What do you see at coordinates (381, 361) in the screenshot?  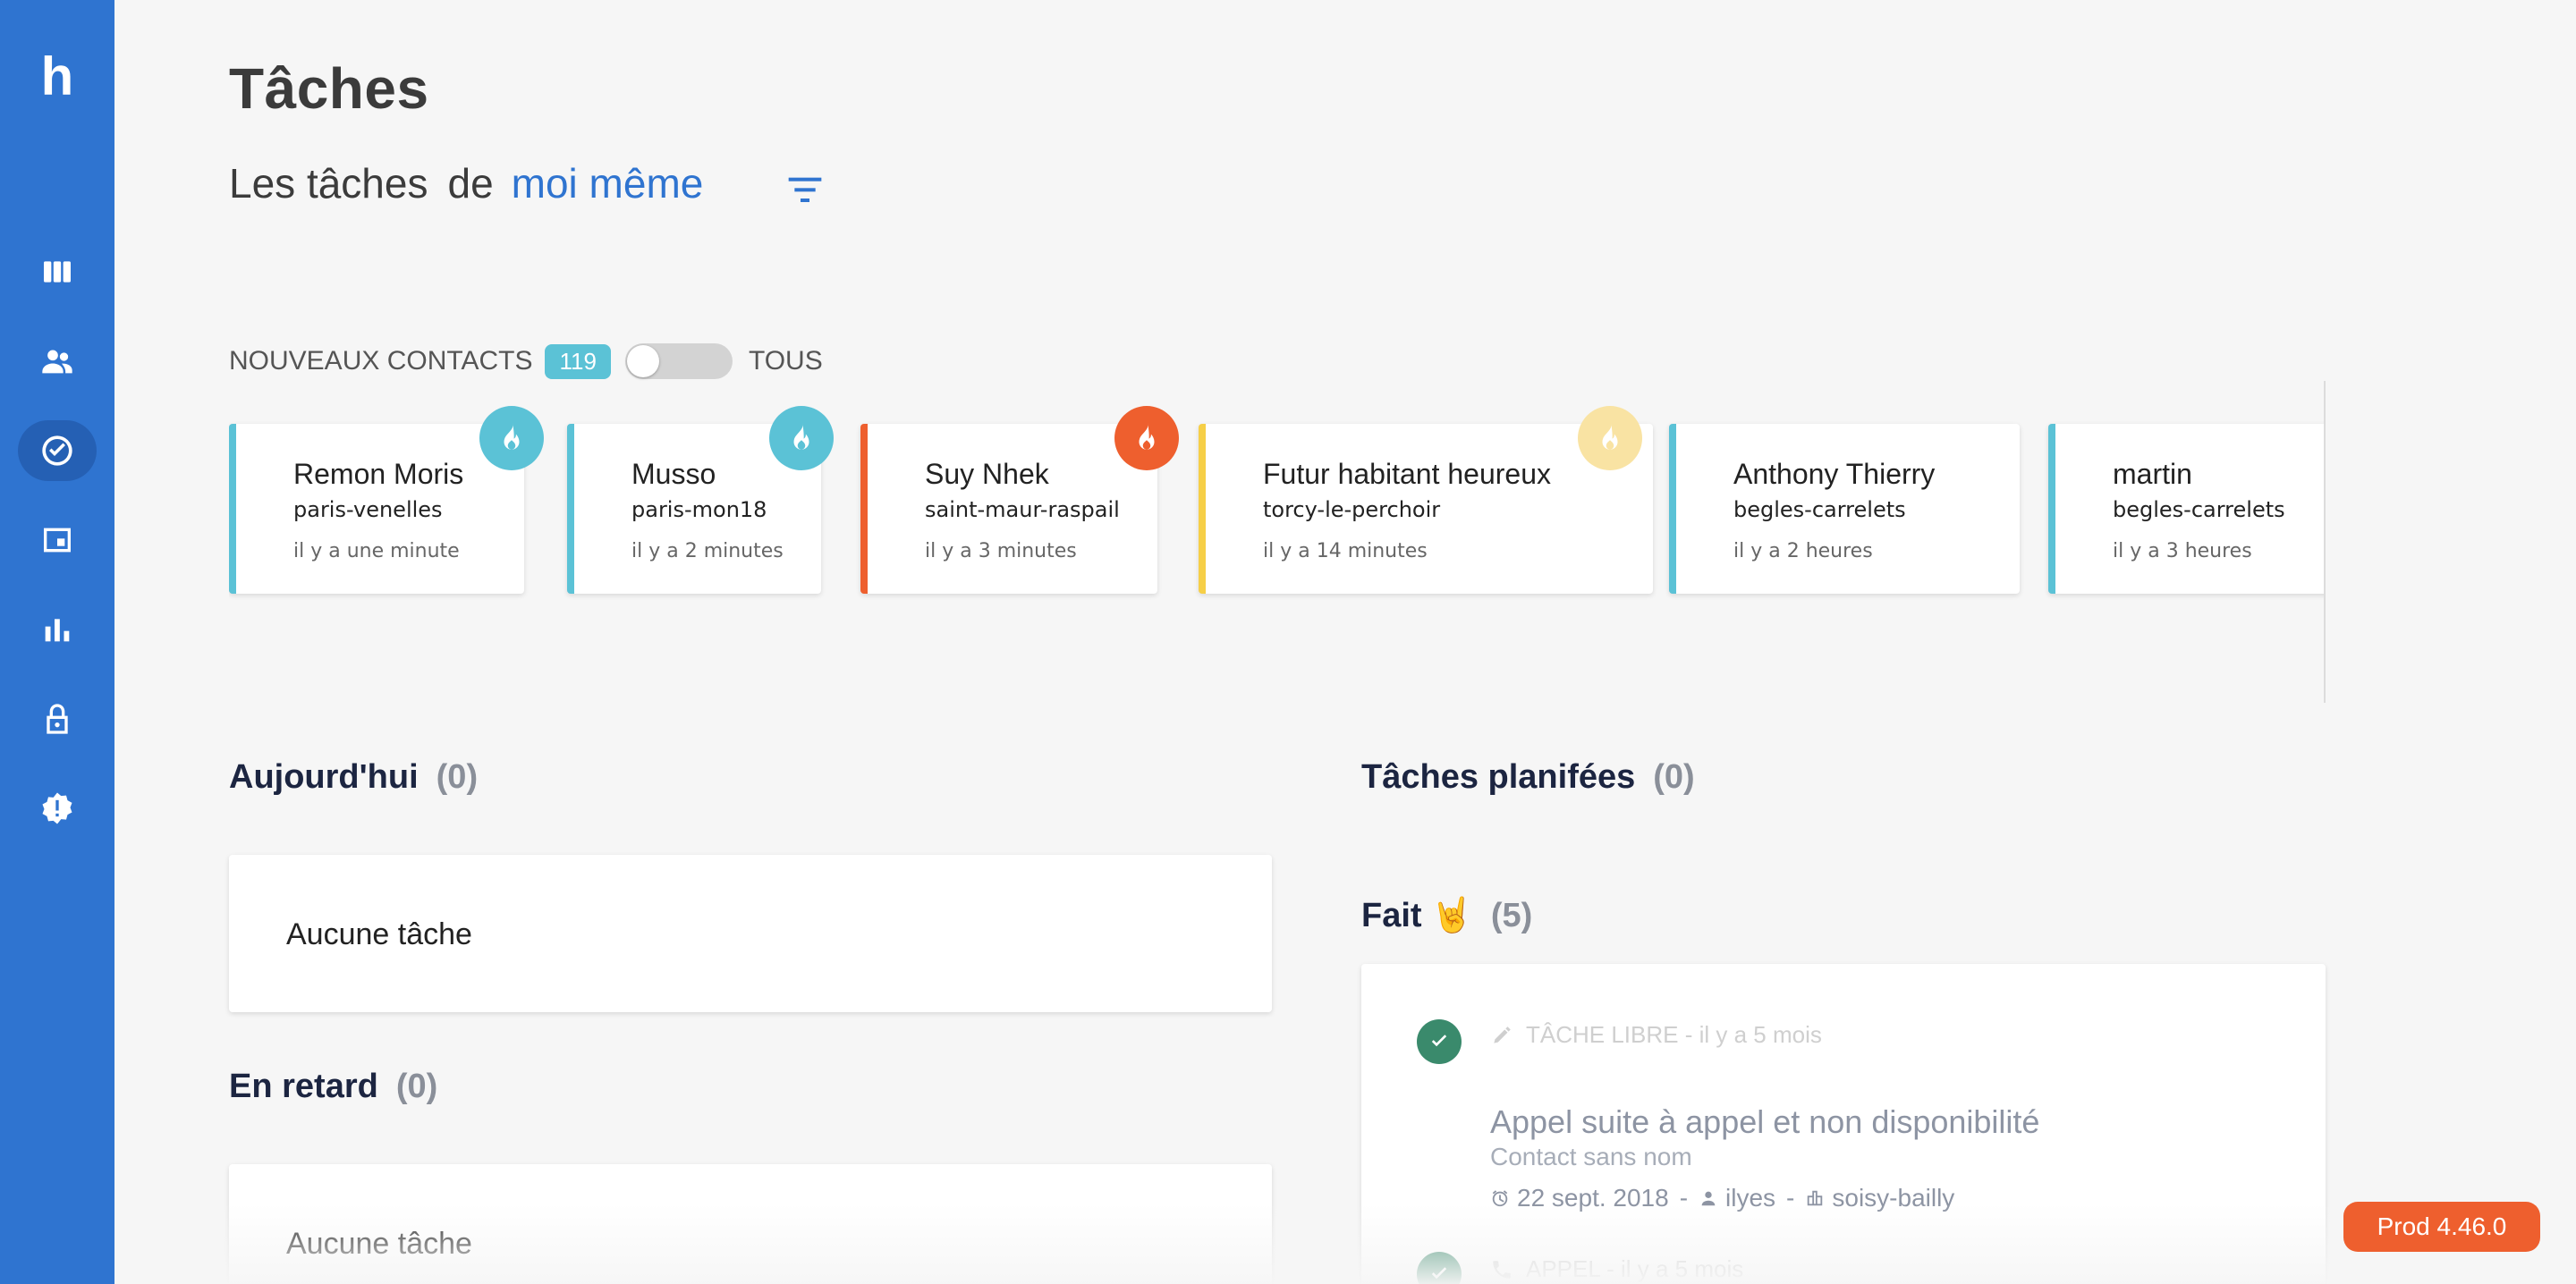 I see `new-contacts-label: NOUVEAUX CONTACTS` at bounding box center [381, 361].